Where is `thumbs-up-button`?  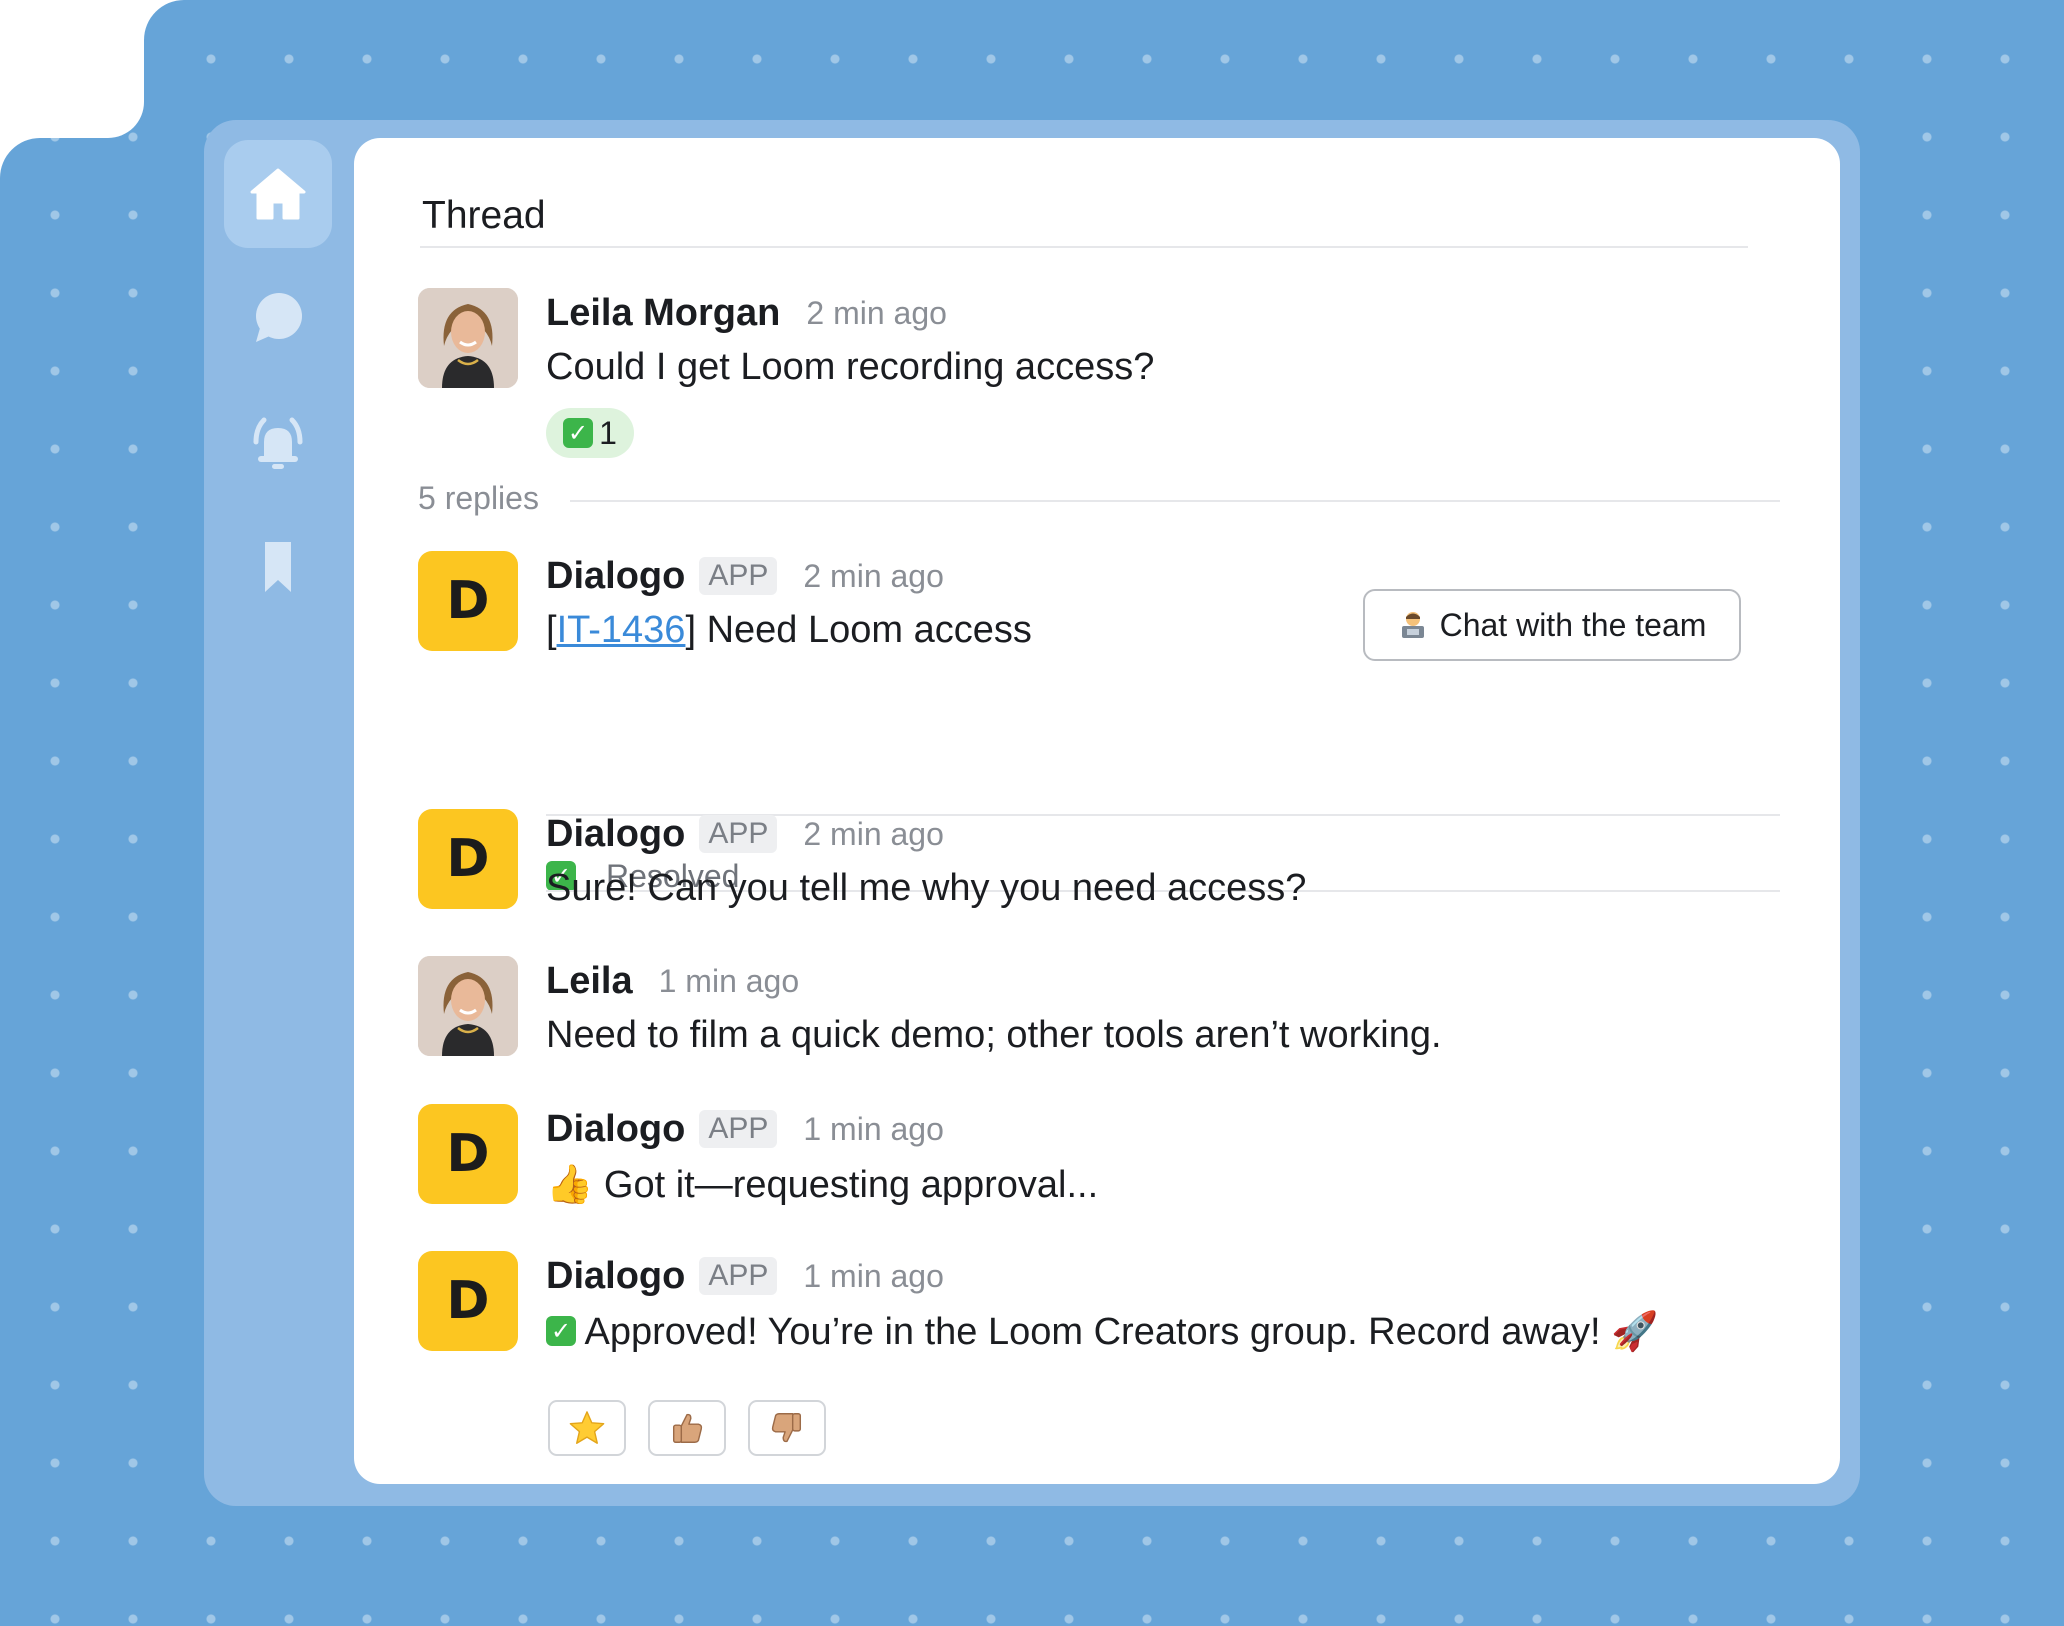 thumbs-up-button is located at coordinates (687, 1428).